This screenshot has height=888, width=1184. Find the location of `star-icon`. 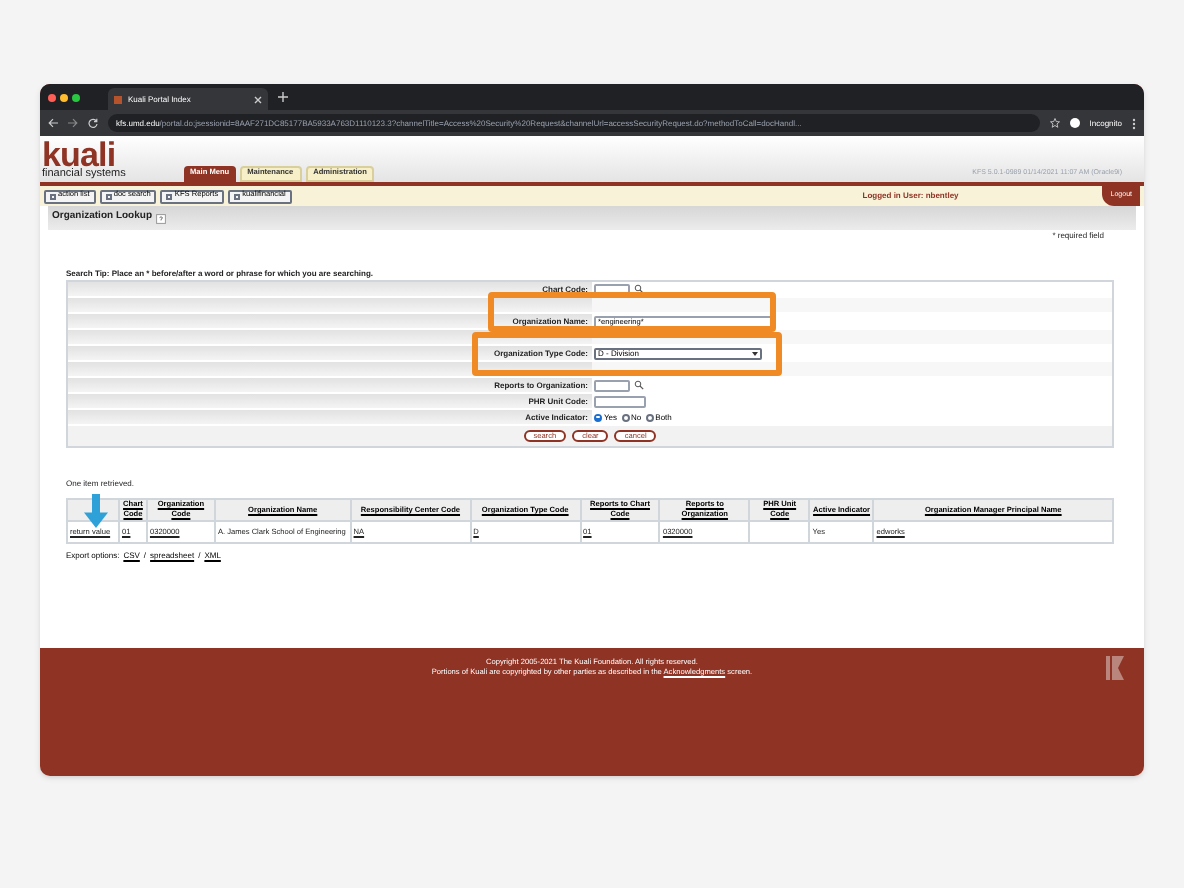

star-icon is located at coordinates (1054, 123).